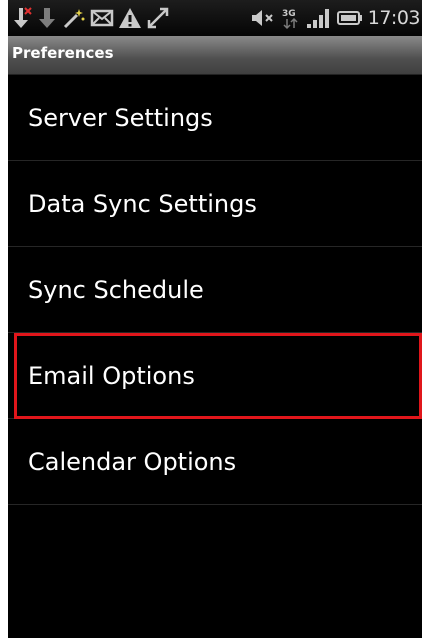  Describe the element at coordinates (263, 18) in the screenshot. I see `mute-icon` at that location.